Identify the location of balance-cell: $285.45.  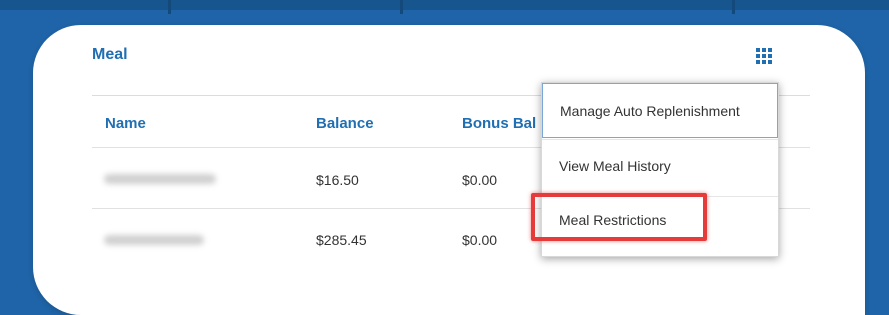
(341, 240).